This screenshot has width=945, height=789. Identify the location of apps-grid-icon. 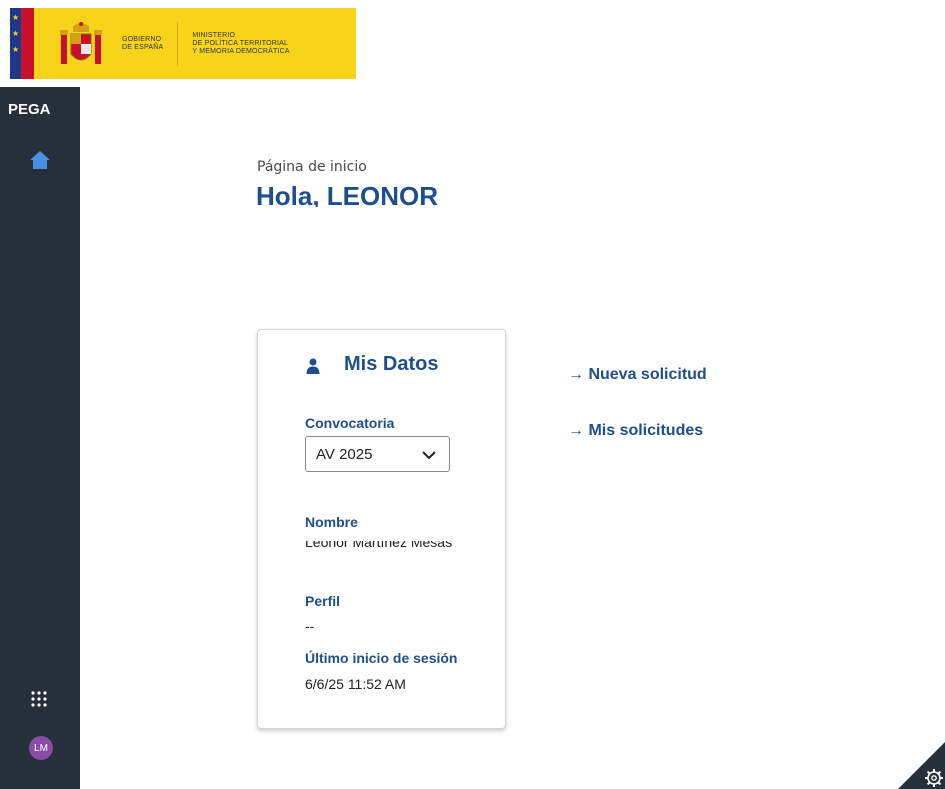
(39, 699).